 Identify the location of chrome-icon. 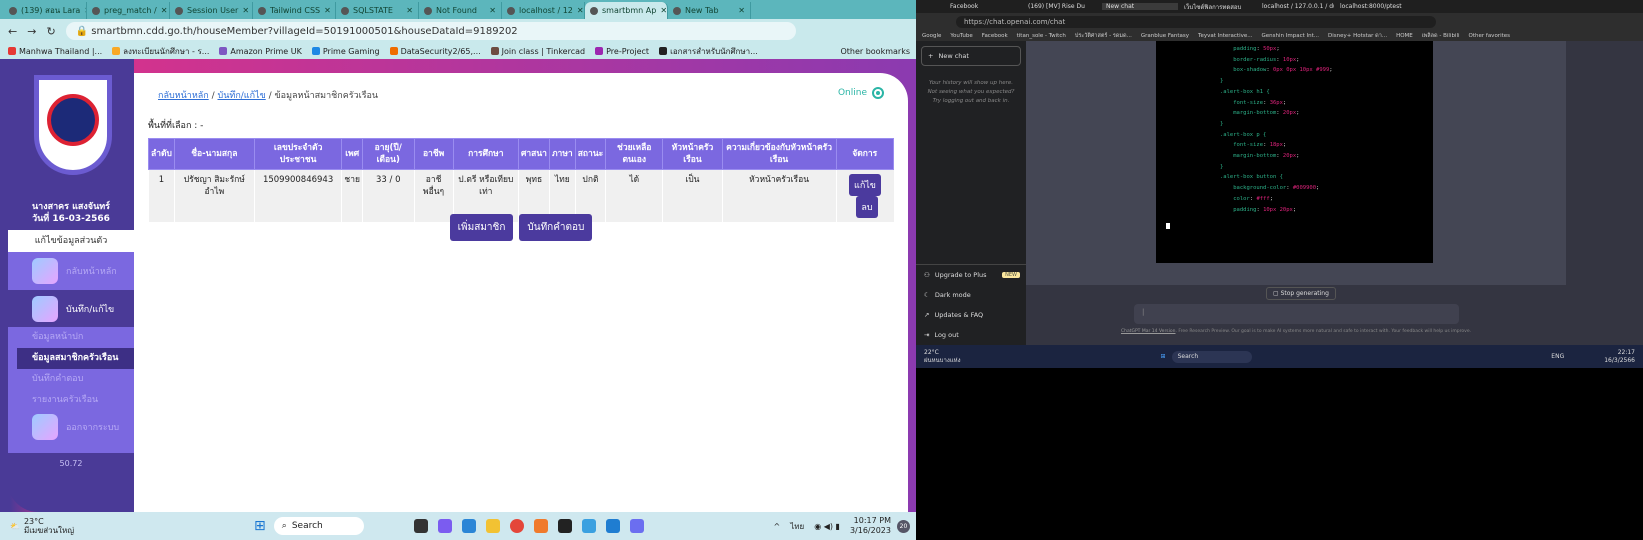
(516, 526).